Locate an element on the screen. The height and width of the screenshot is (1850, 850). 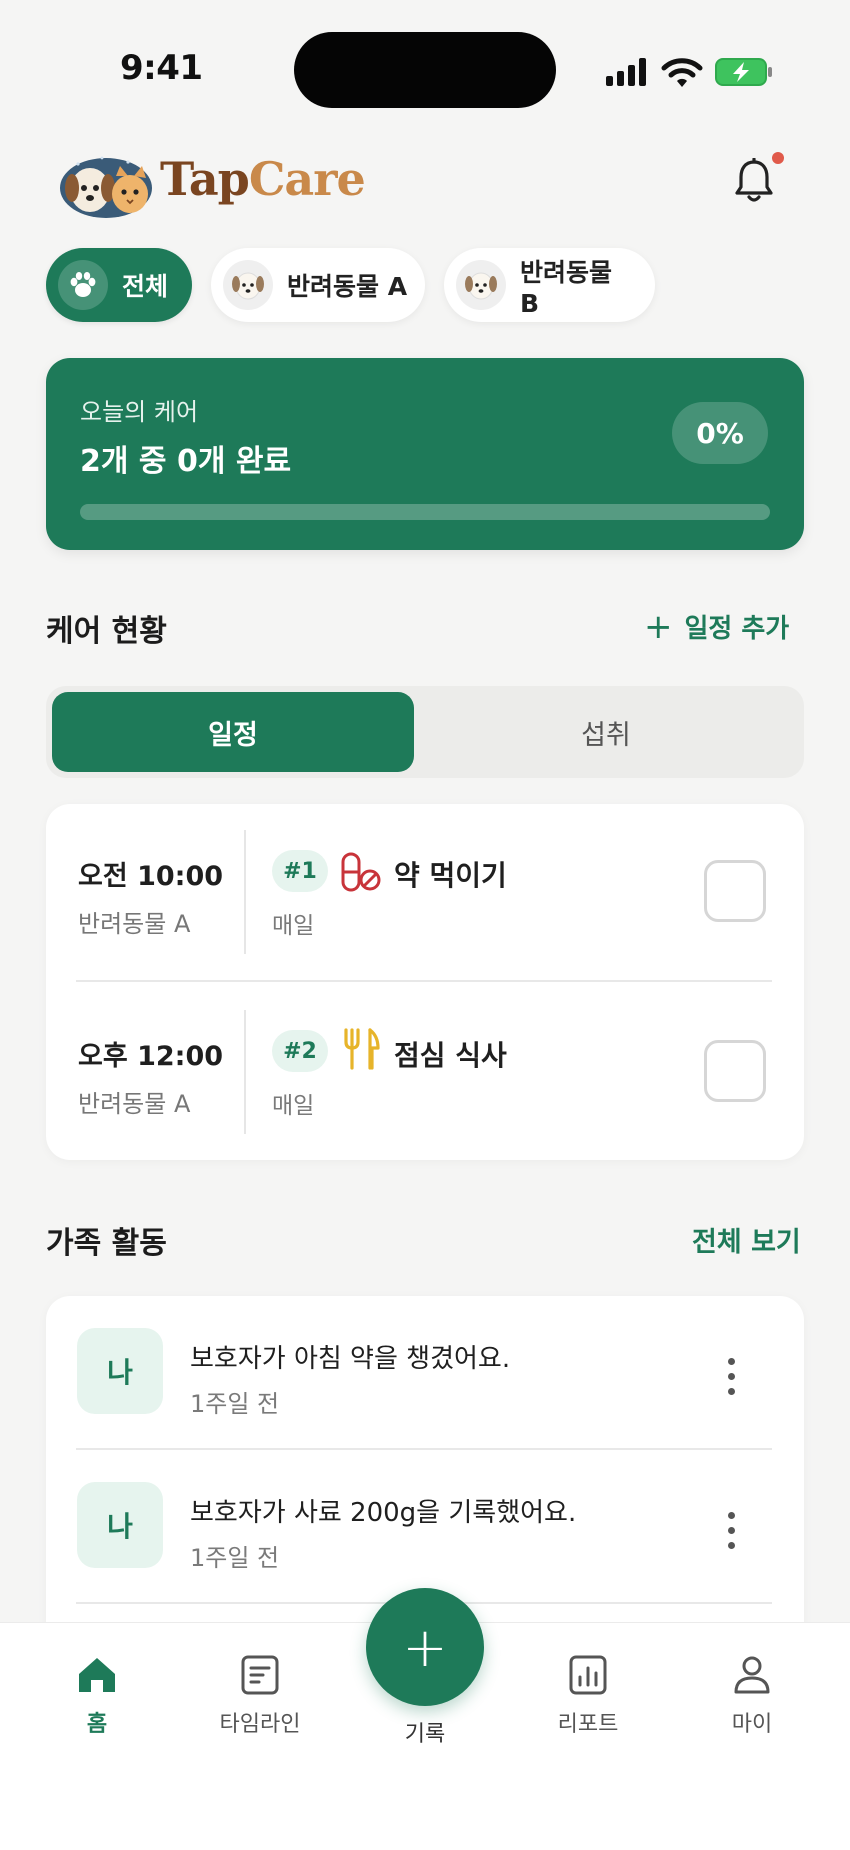
pet-filter-label: 반려동물 B is located at coordinates (566, 287).